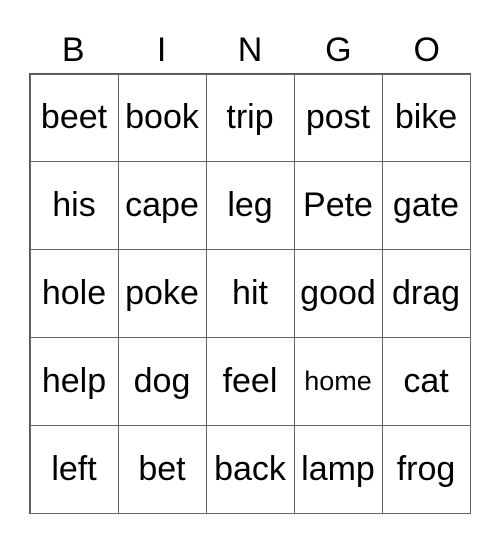 The height and width of the screenshot is (544, 500). I want to click on bingo-cell: left, so click(74, 469).